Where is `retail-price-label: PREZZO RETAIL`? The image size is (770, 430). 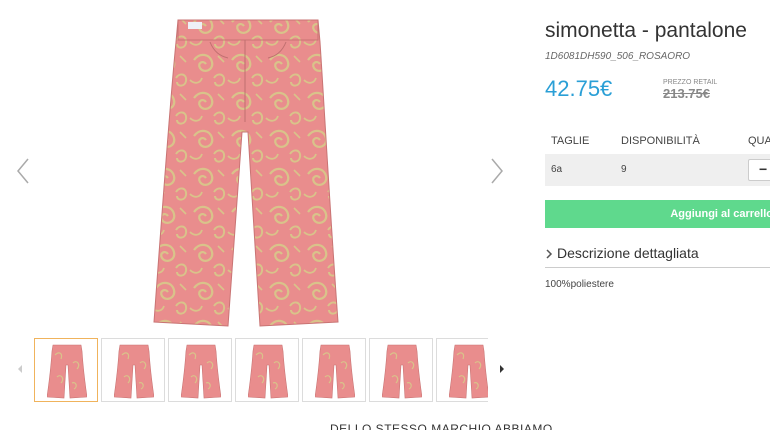
retail-price-label: PREZZO RETAIL is located at coordinates (690, 82).